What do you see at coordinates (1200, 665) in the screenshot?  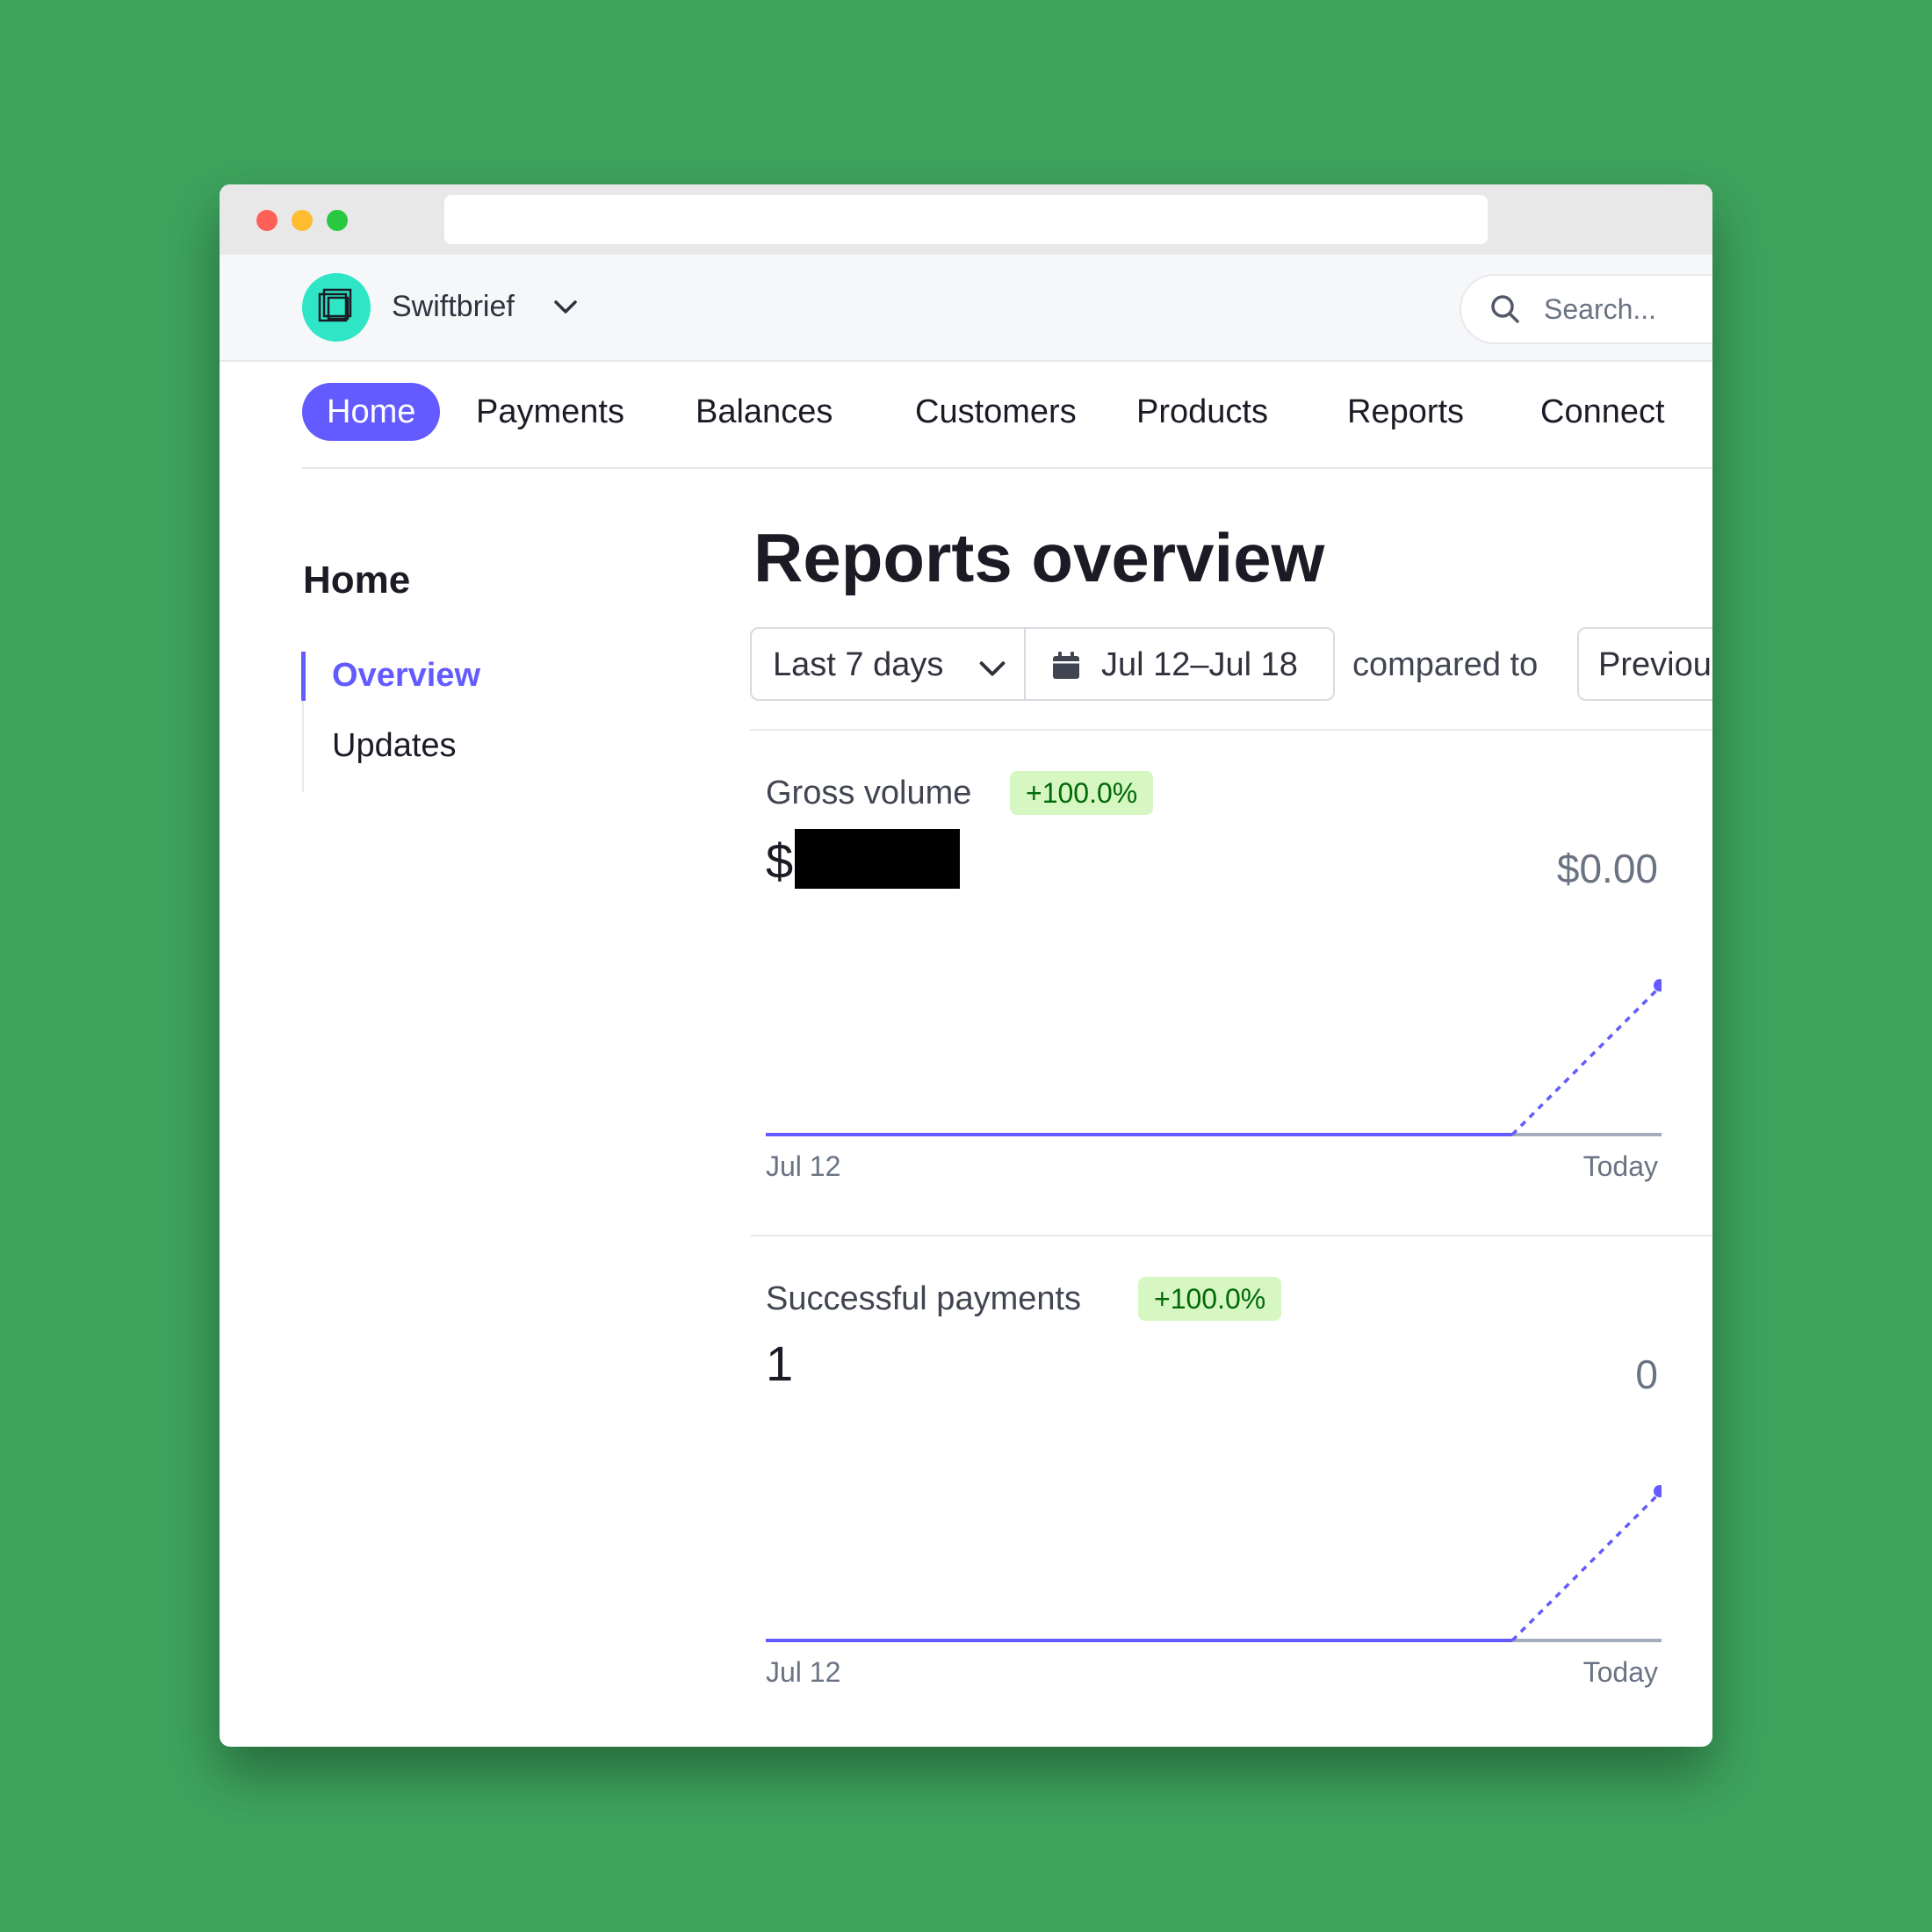 I see `date-range-label: Jul 12–Jul 18` at bounding box center [1200, 665].